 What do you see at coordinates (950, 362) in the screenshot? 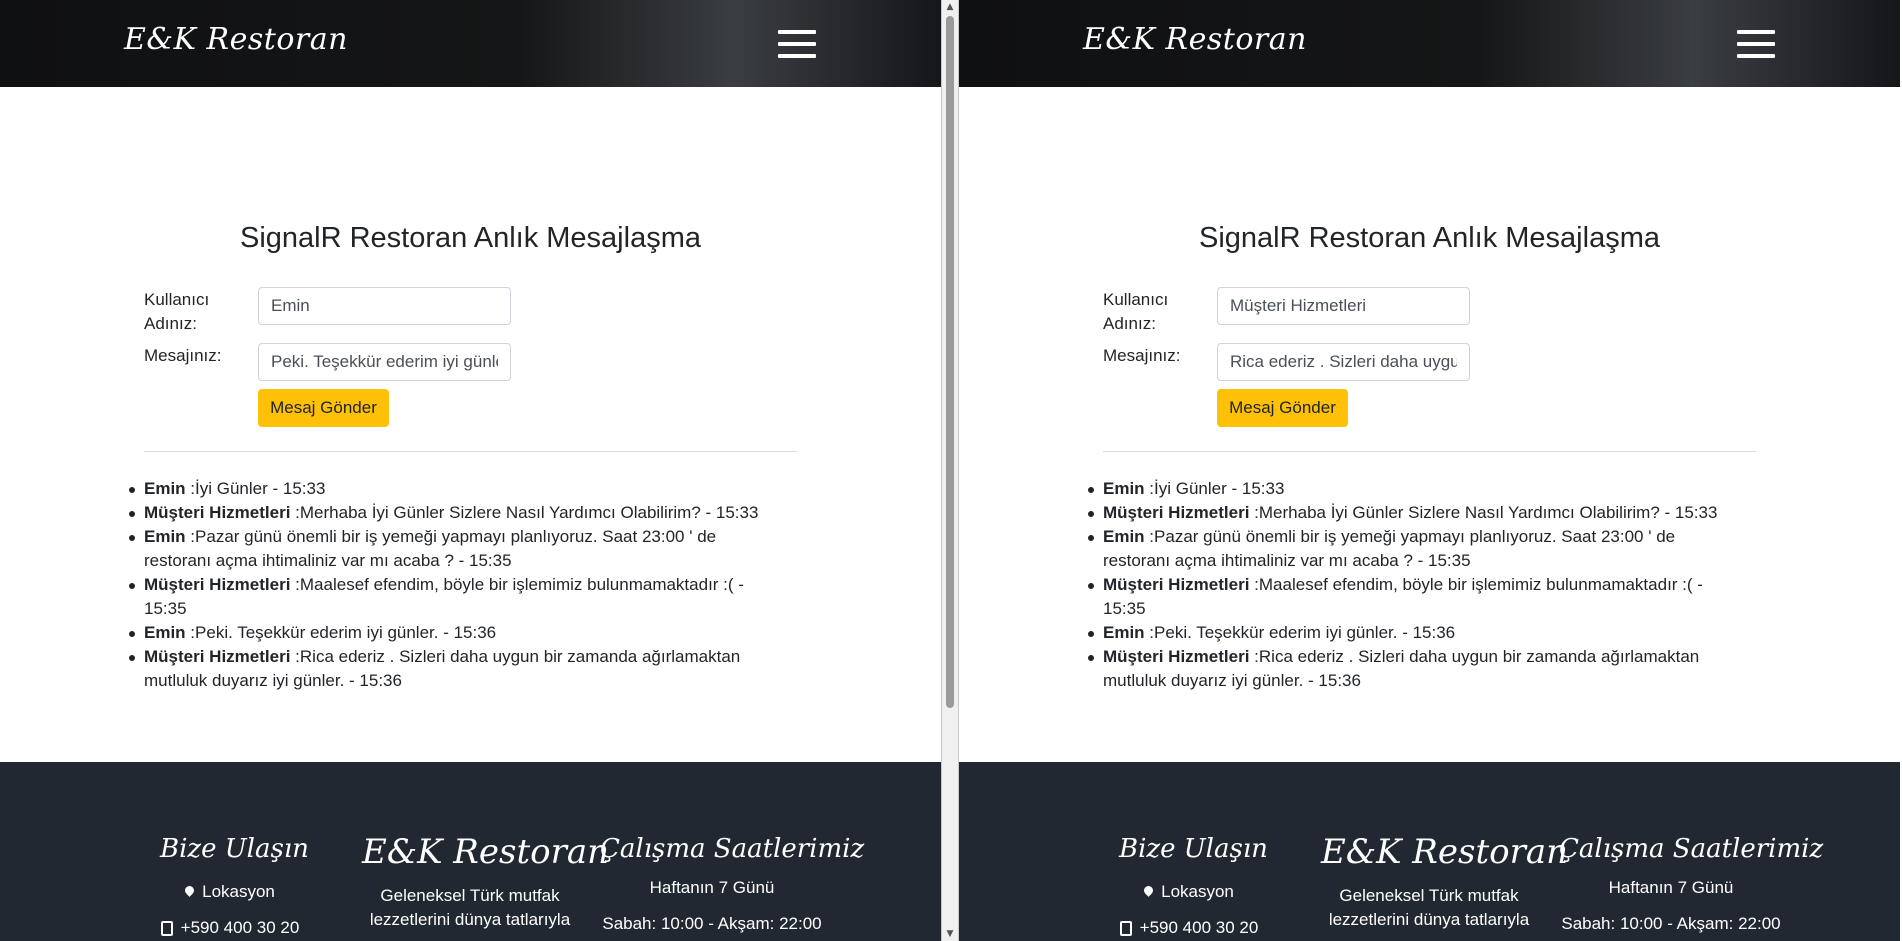
I see `scrollbar-thumb` at bounding box center [950, 362].